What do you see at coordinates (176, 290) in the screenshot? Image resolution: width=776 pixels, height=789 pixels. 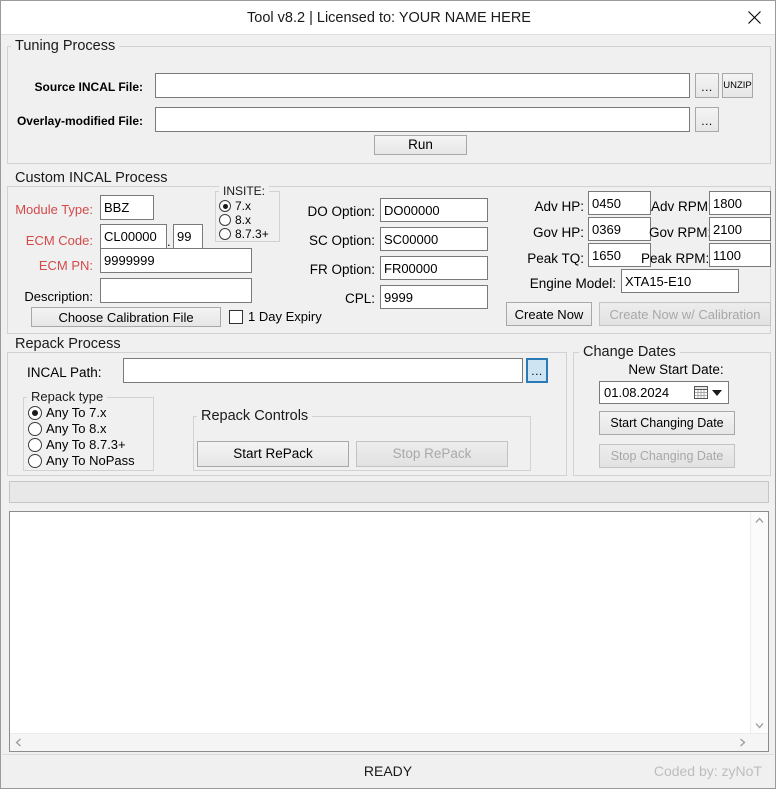 I see `description-input` at bounding box center [176, 290].